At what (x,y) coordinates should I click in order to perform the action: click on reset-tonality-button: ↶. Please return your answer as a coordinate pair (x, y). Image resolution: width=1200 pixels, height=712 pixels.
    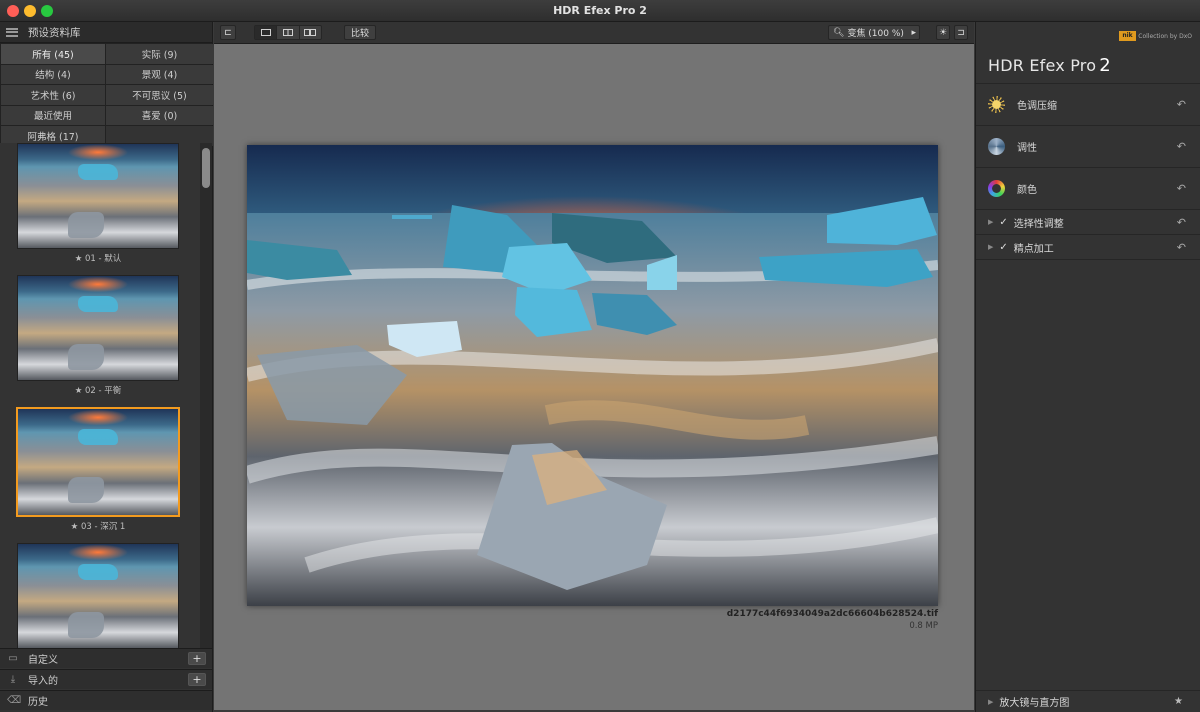
    Looking at the image, I should click on (1181, 146).